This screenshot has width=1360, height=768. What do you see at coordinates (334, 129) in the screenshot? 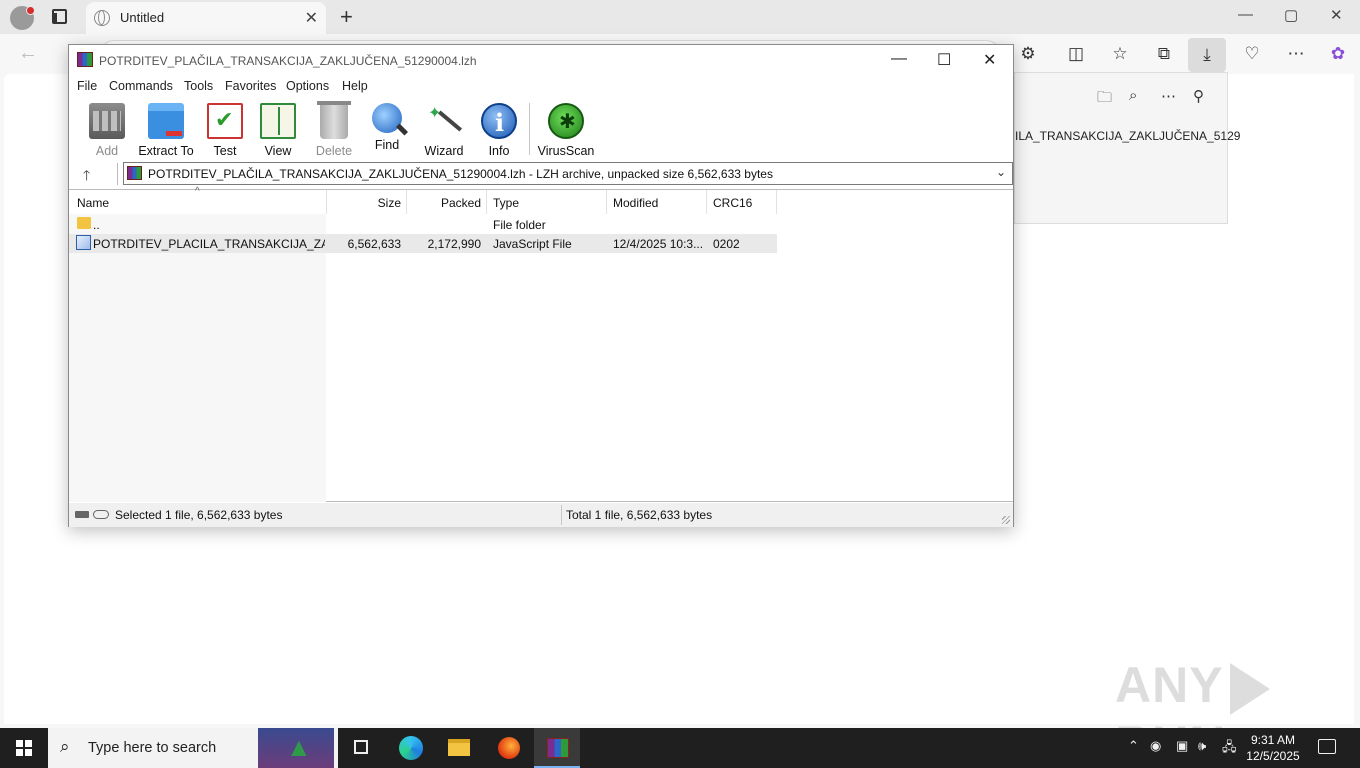
I see `delete-button: Delete` at bounding box center [334, 129].